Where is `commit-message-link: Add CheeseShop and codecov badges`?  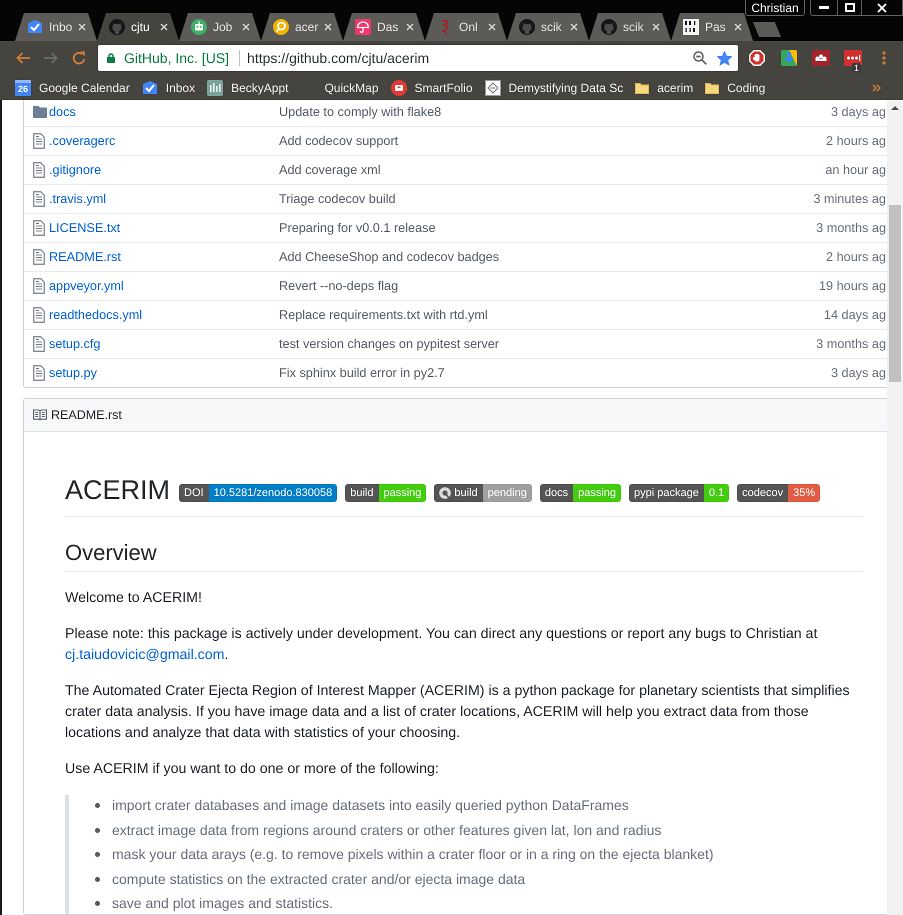 commit-message-link: Add CheeseShop and codecov badges is located at coordinates (389, 257).